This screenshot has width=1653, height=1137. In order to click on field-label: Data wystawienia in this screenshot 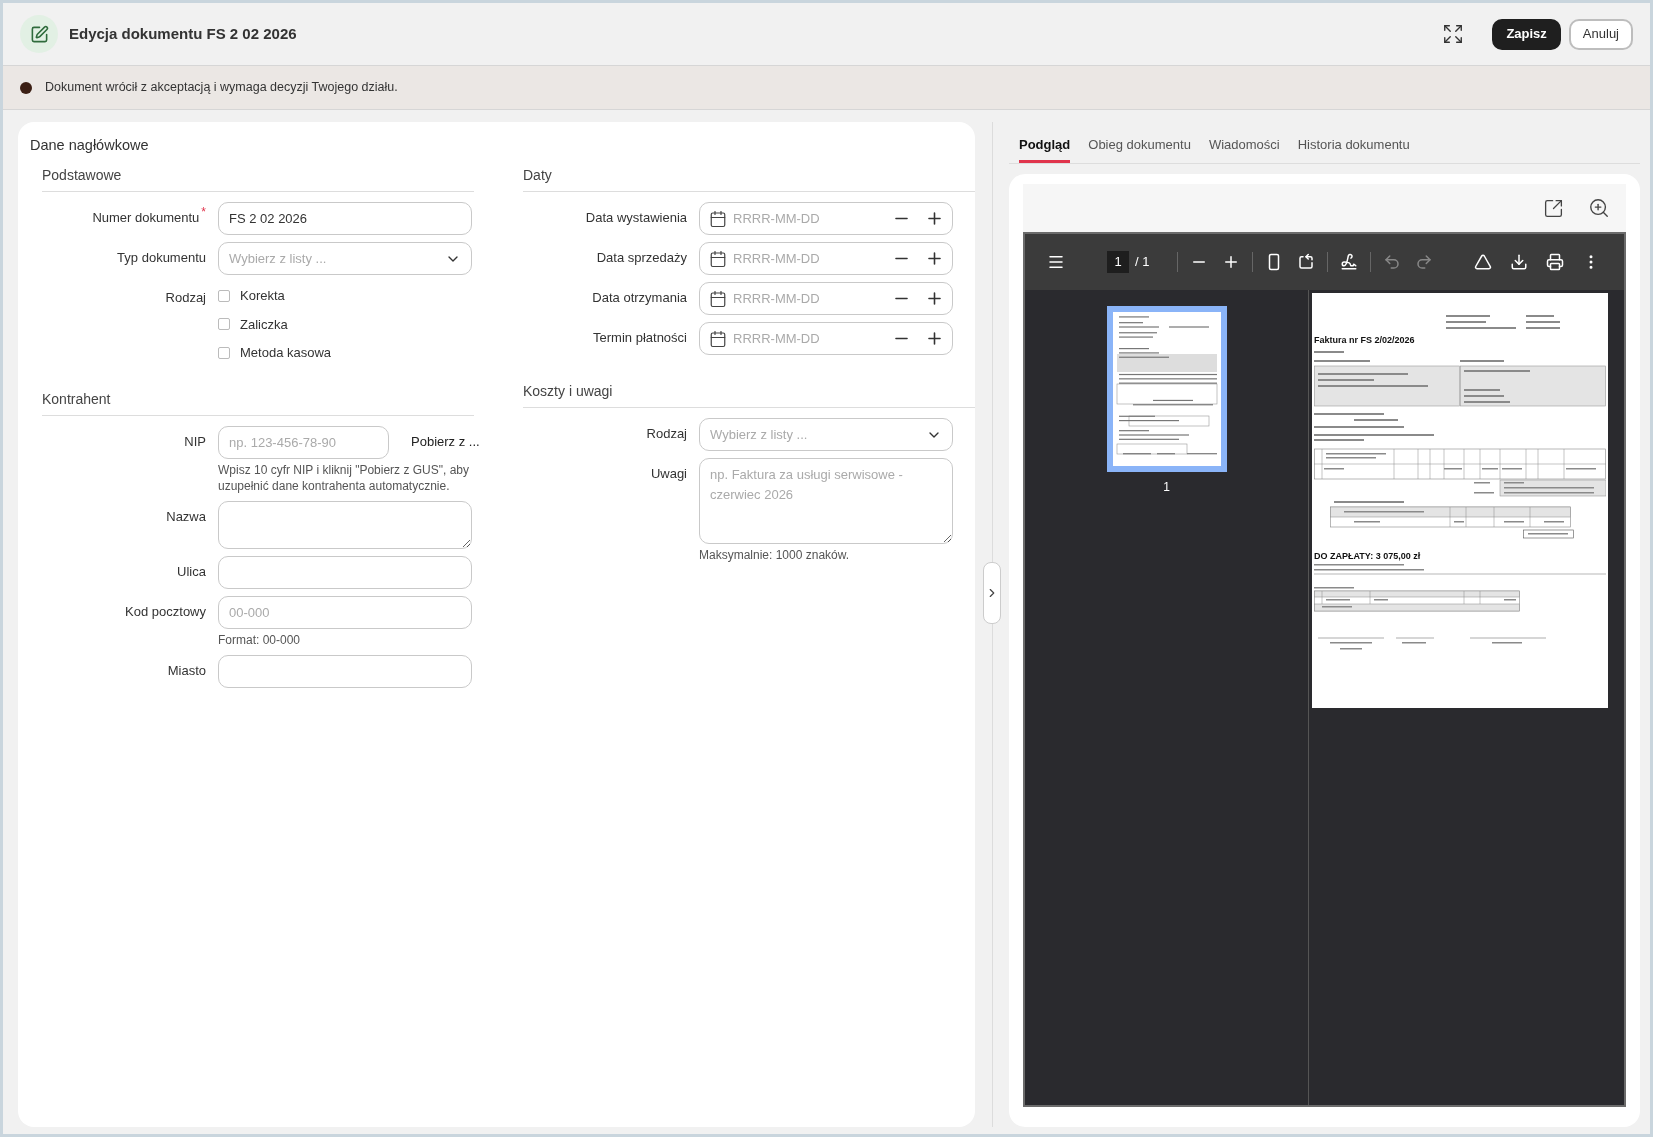, I will do `click(636, 217)`.